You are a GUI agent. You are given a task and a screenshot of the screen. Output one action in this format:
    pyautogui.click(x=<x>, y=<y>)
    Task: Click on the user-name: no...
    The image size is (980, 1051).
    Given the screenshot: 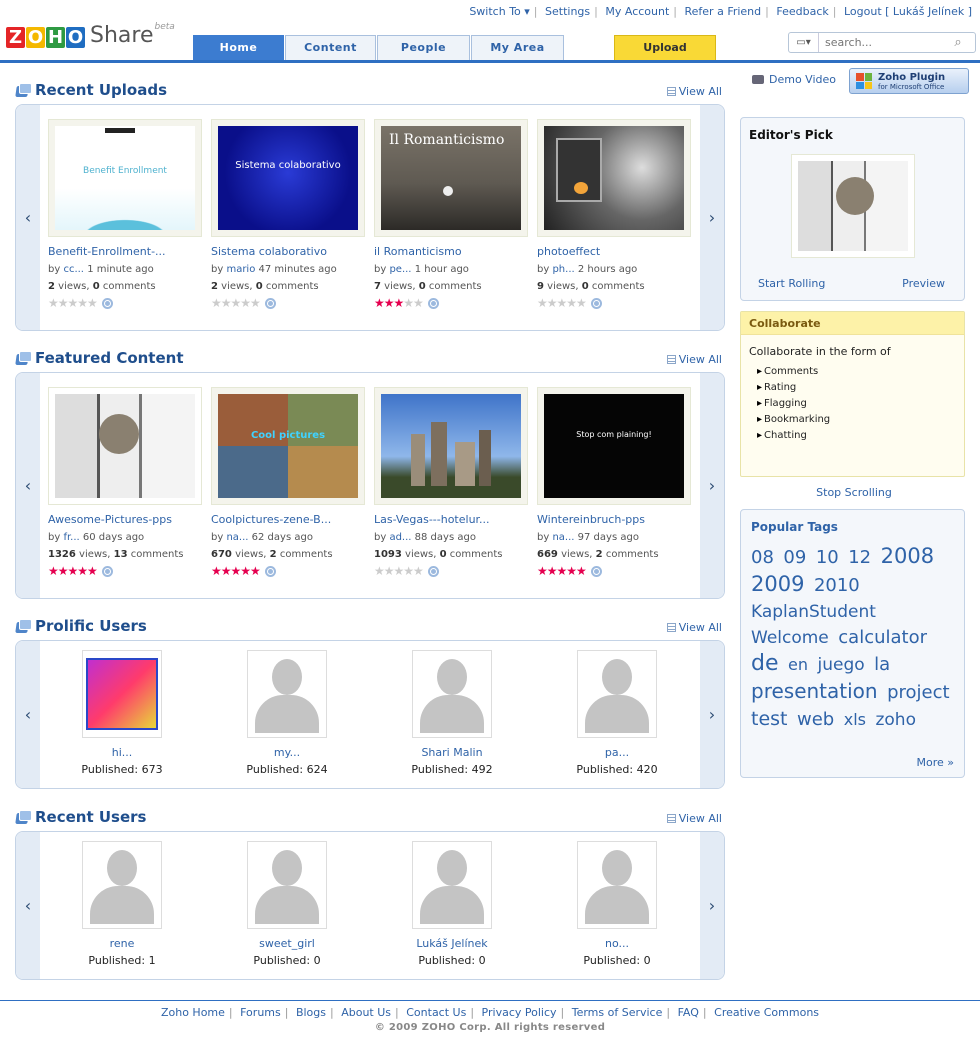 What is the action you would take?
    pyautogui.click(x=617, y=943)
    